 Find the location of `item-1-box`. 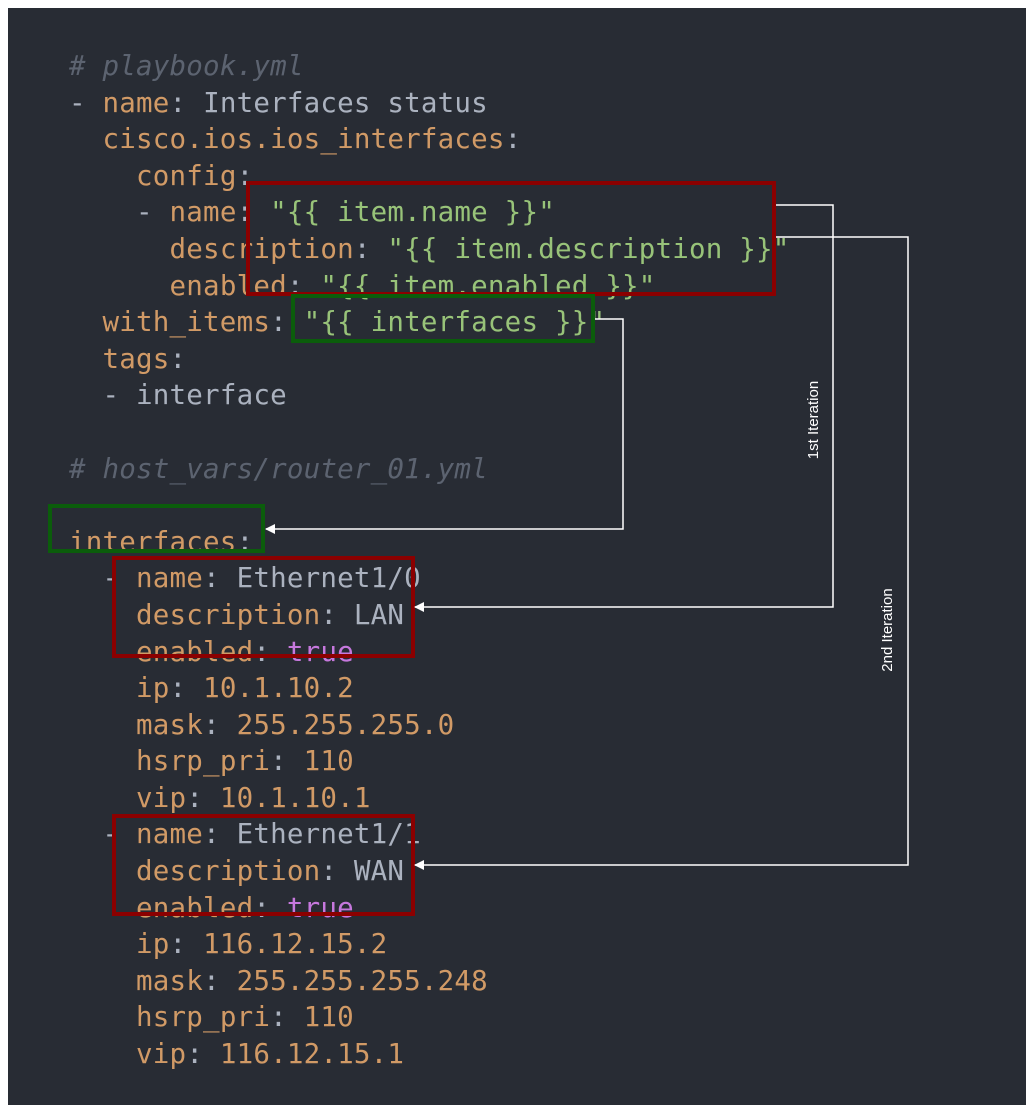

item-1-box is located at coordinates (263, 607).